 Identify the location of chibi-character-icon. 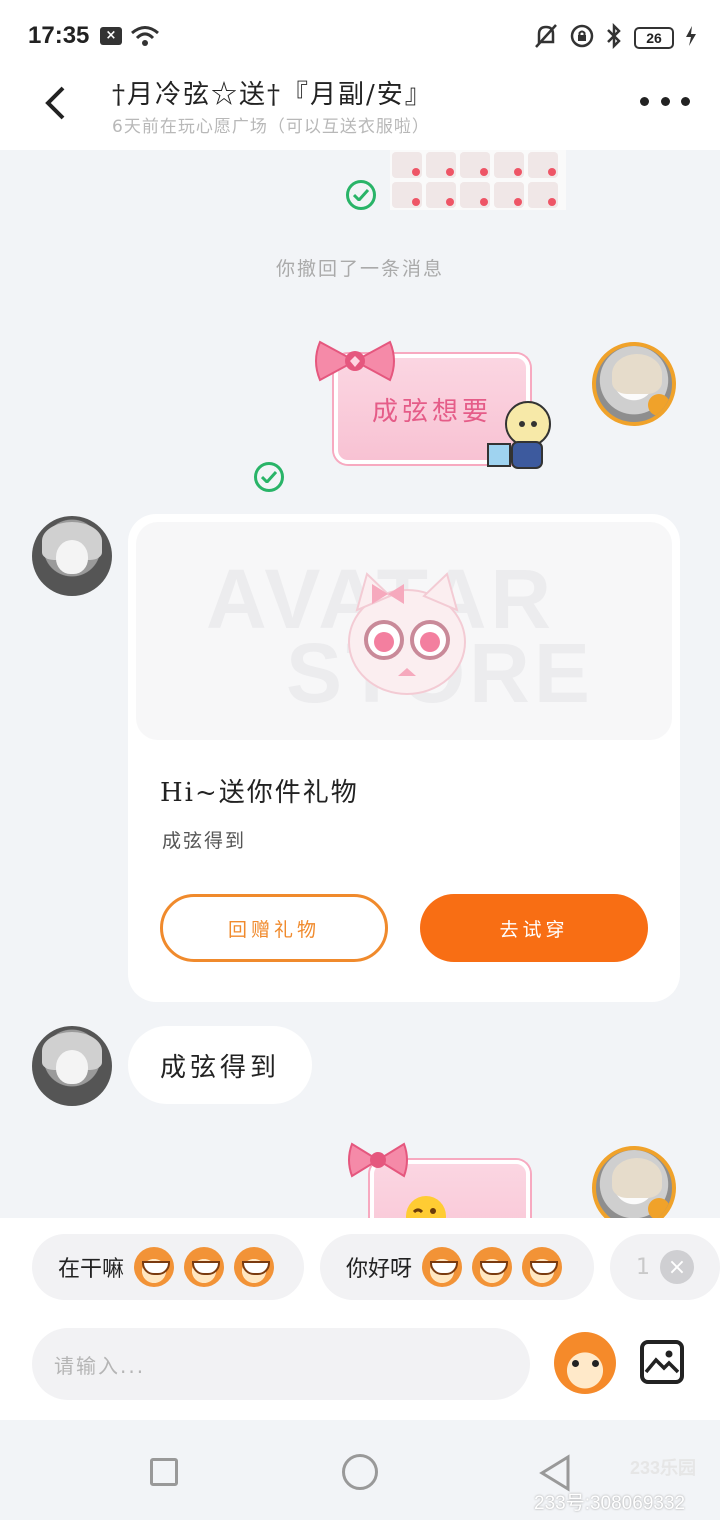
(519, 435).